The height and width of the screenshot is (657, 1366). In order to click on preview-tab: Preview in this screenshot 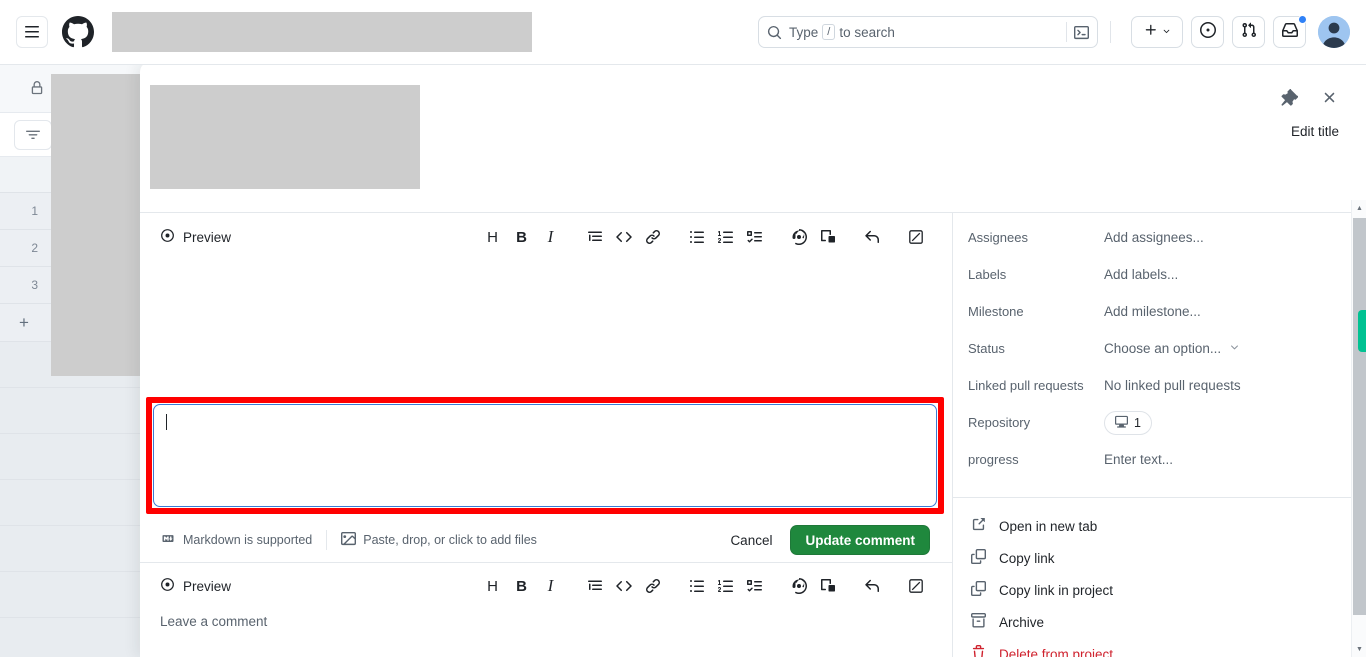, I will do `click(195, 237)`.